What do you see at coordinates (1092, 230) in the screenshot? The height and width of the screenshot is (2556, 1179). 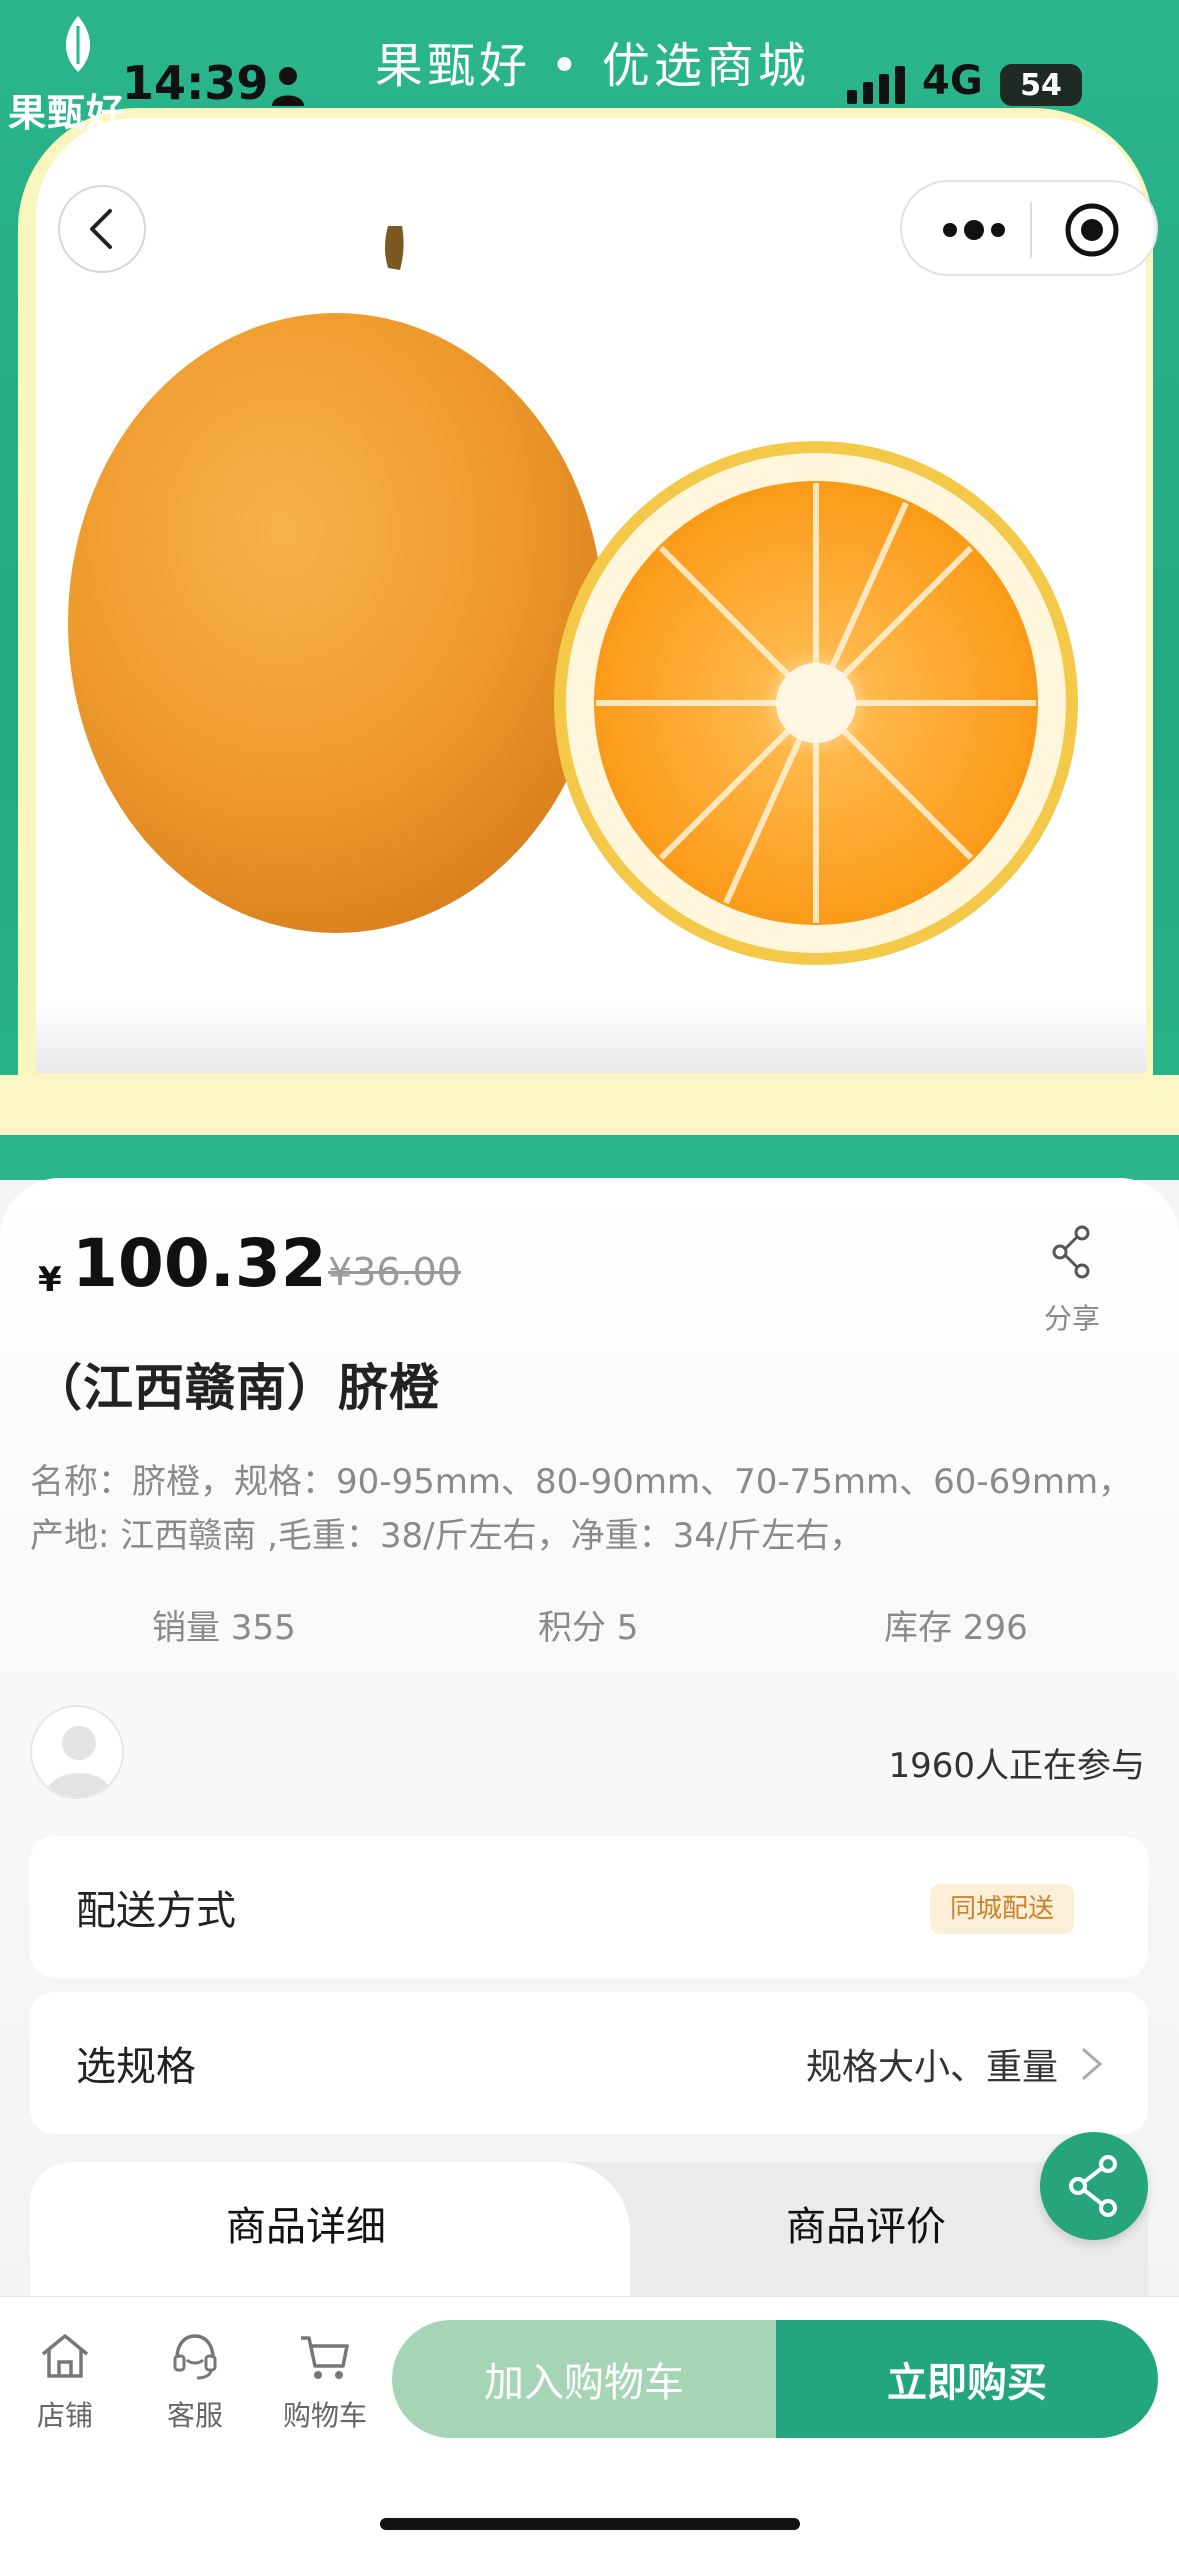 I see `target-icon` at bounding box center [1092, 230].